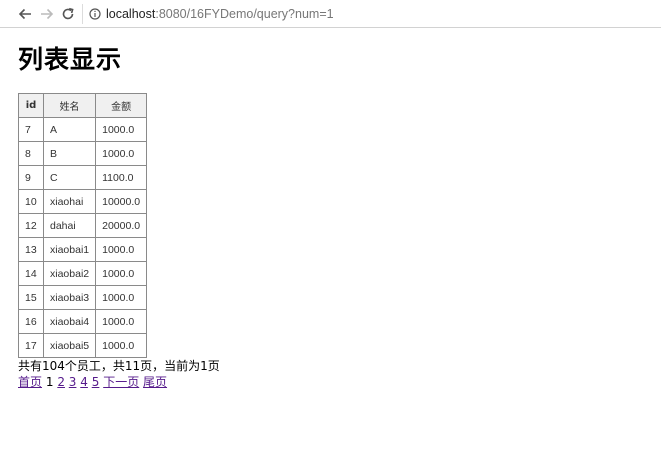 The image size is (661, 466). I want to click on cell-name: C, so click(69, 177).